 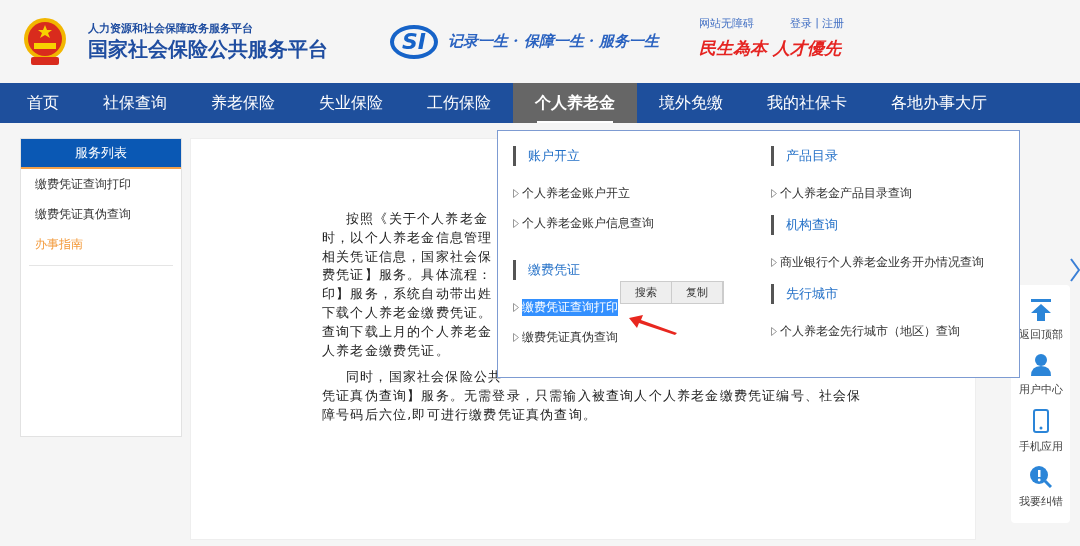 I want to click on site-subtitle: 人力资源和社会保障政务服务平台, so click(x=171, y=28).